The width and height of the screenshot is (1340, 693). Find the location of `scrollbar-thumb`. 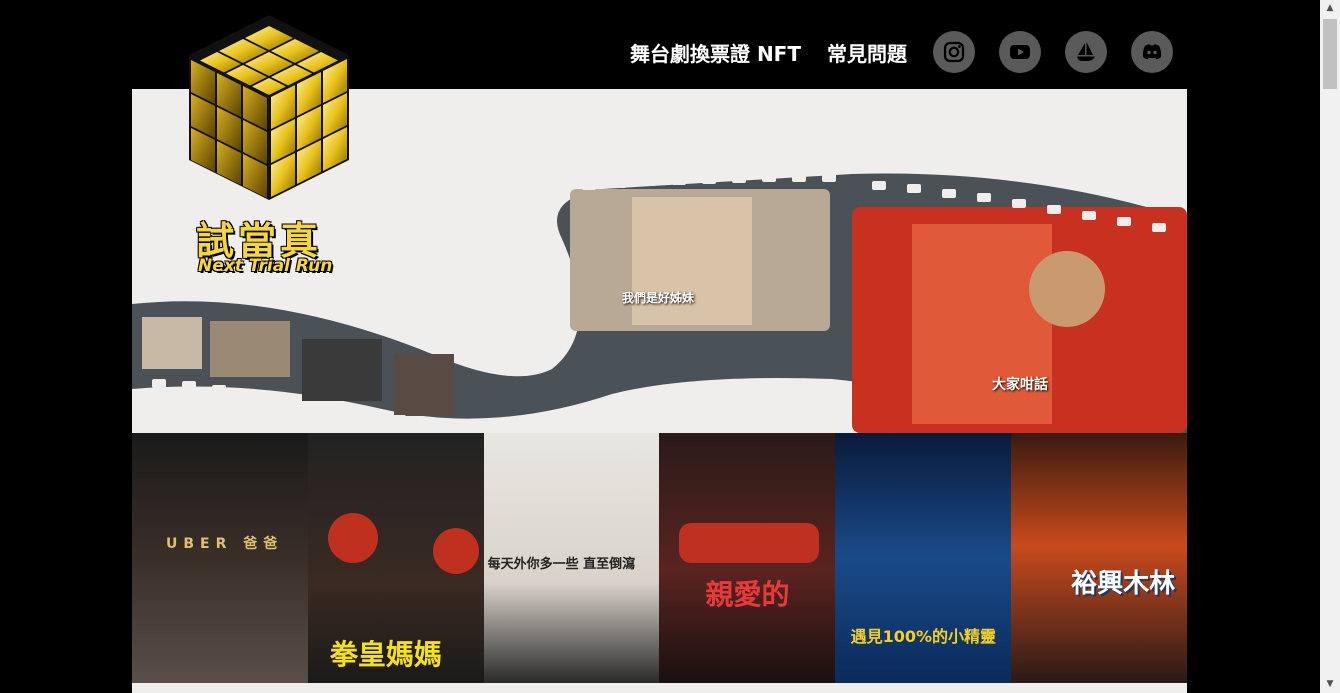

scrollbar-thumb is located at coordinates (1330, 54).